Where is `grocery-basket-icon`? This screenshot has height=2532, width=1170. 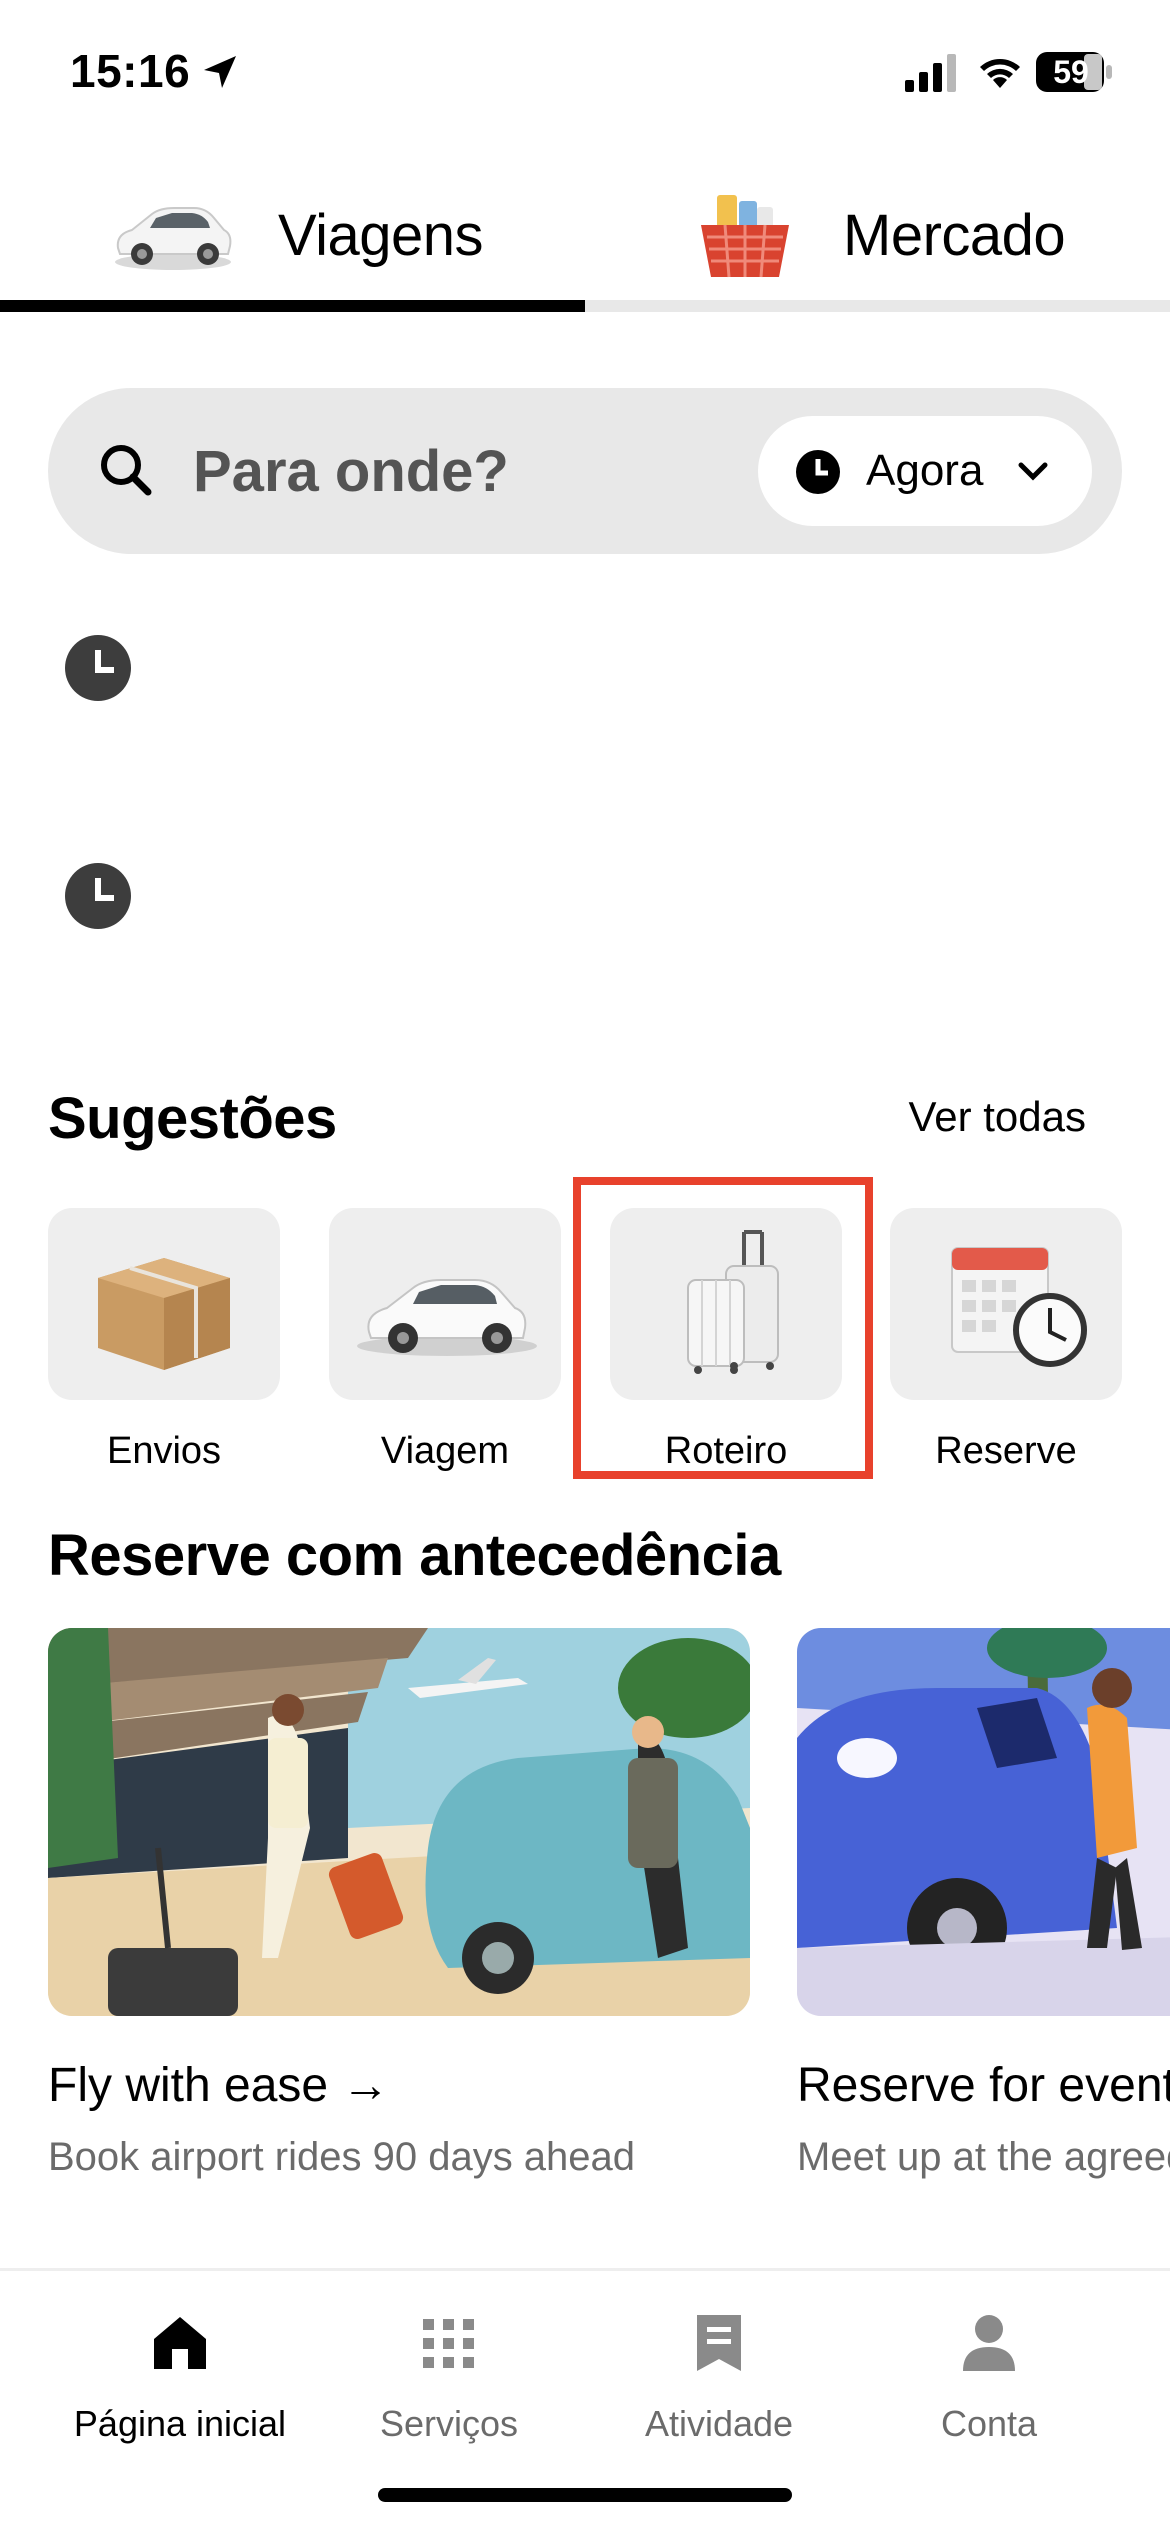 grocery-basket-icon is located at coordinates (745, 236).